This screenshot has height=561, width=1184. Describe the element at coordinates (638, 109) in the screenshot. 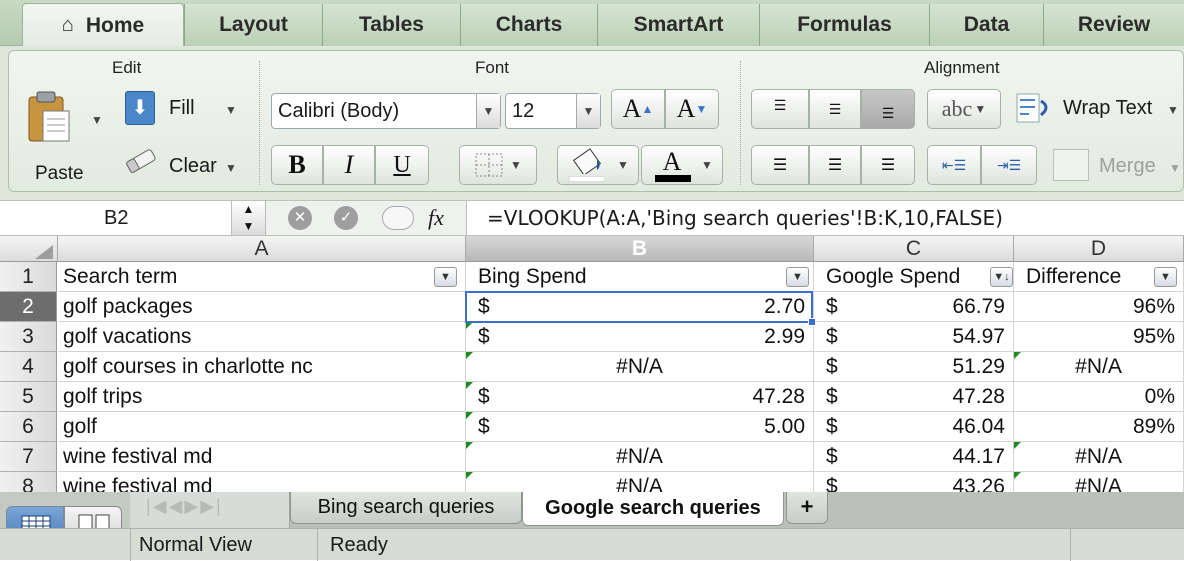

I see `grow-font-button: A ▲` at that location.